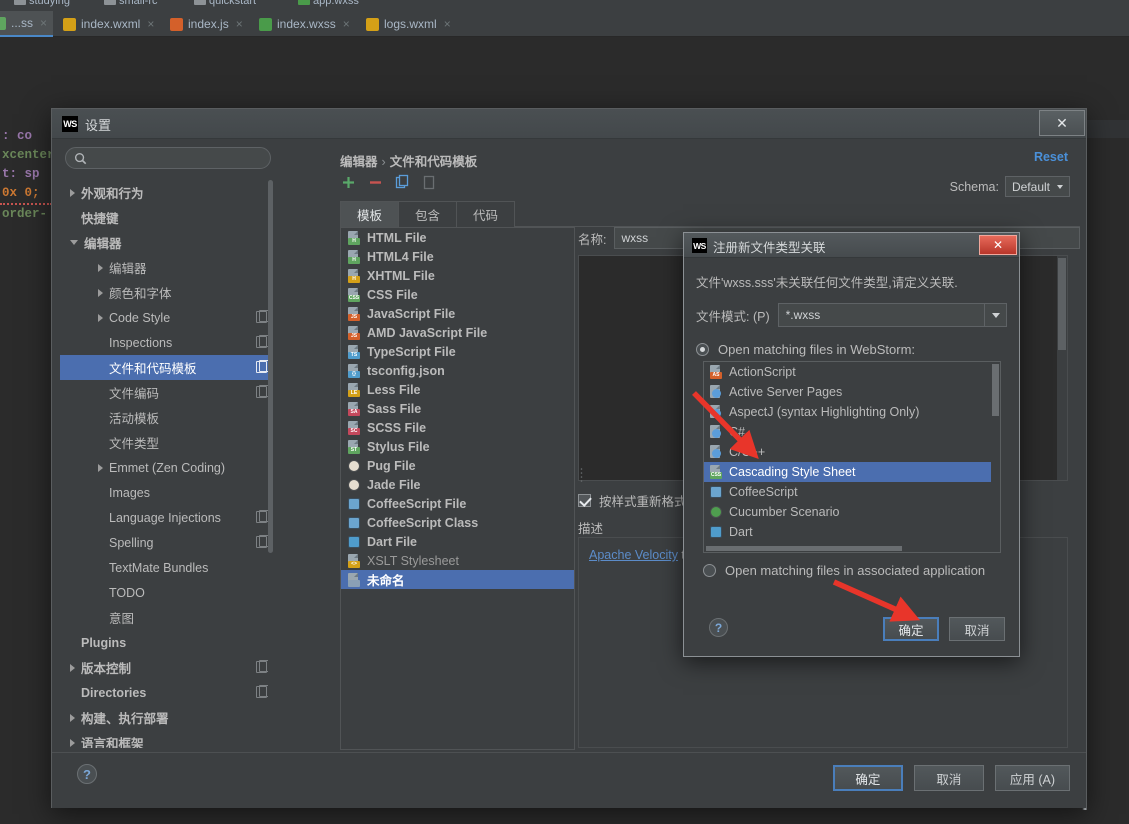  What do you see at coordinates (166, 392) in the screenshot?
I see `sidebar-item-8: 文件编码` at bounding box center [166, 392].